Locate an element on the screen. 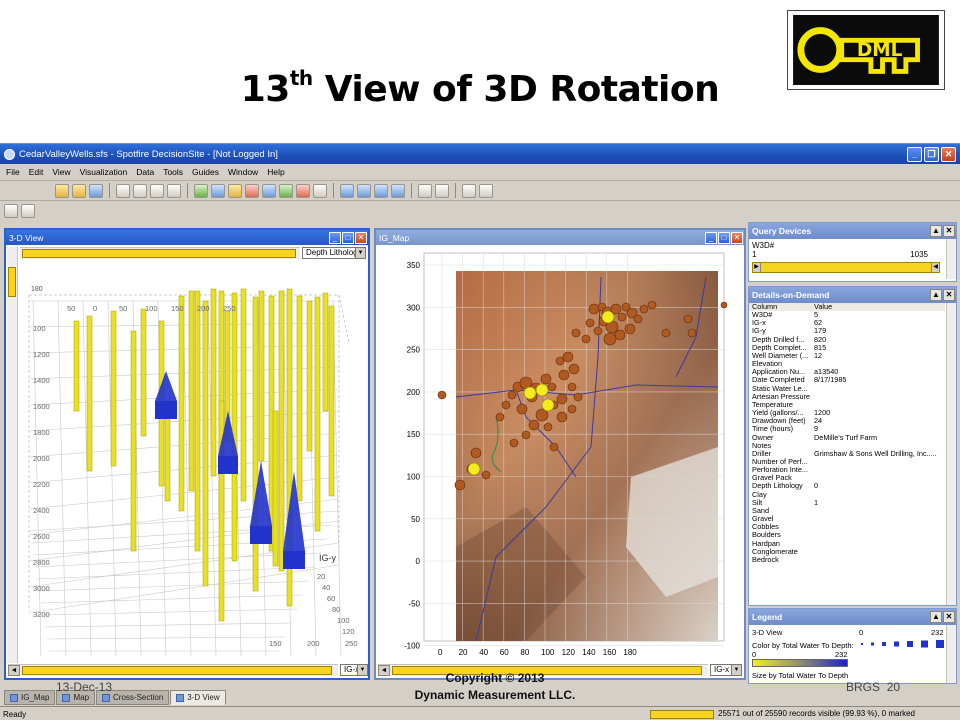 The width and height of the screenshot is (960, 720). zoom-icon is located at coordinates (486, 190).